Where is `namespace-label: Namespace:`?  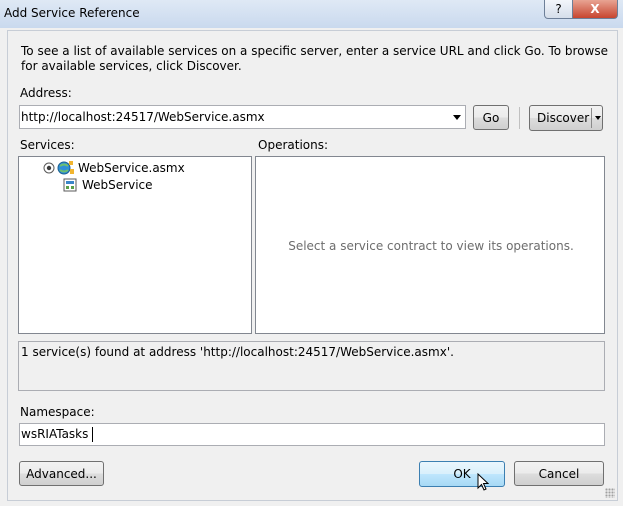
namespace-label: Namespace: is located at coordinates (57, 412).